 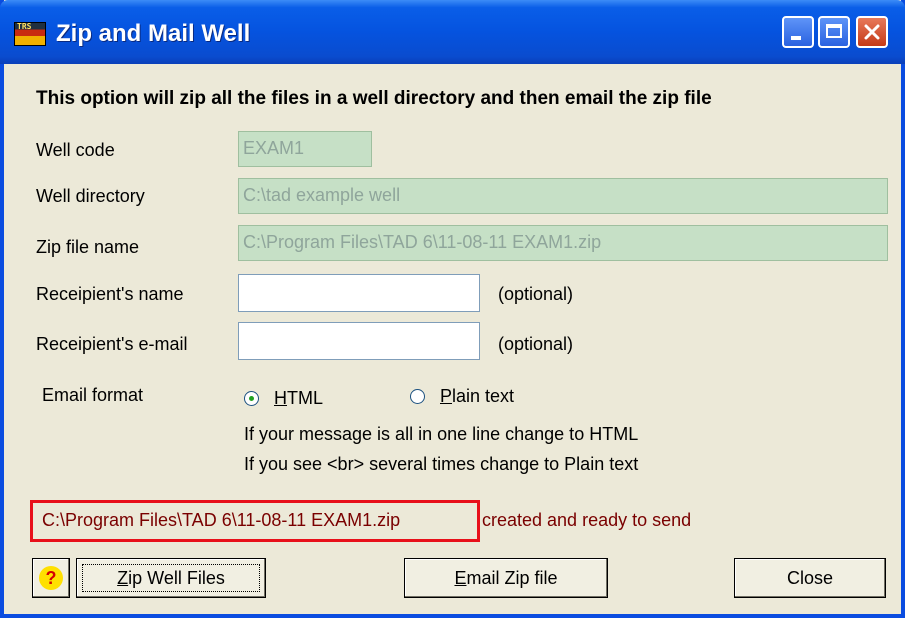 What do you see at coordinates (536, 294) in the screenshot?
I see `recipient-name-optional: (optional)` at bounding box center [536, 294].